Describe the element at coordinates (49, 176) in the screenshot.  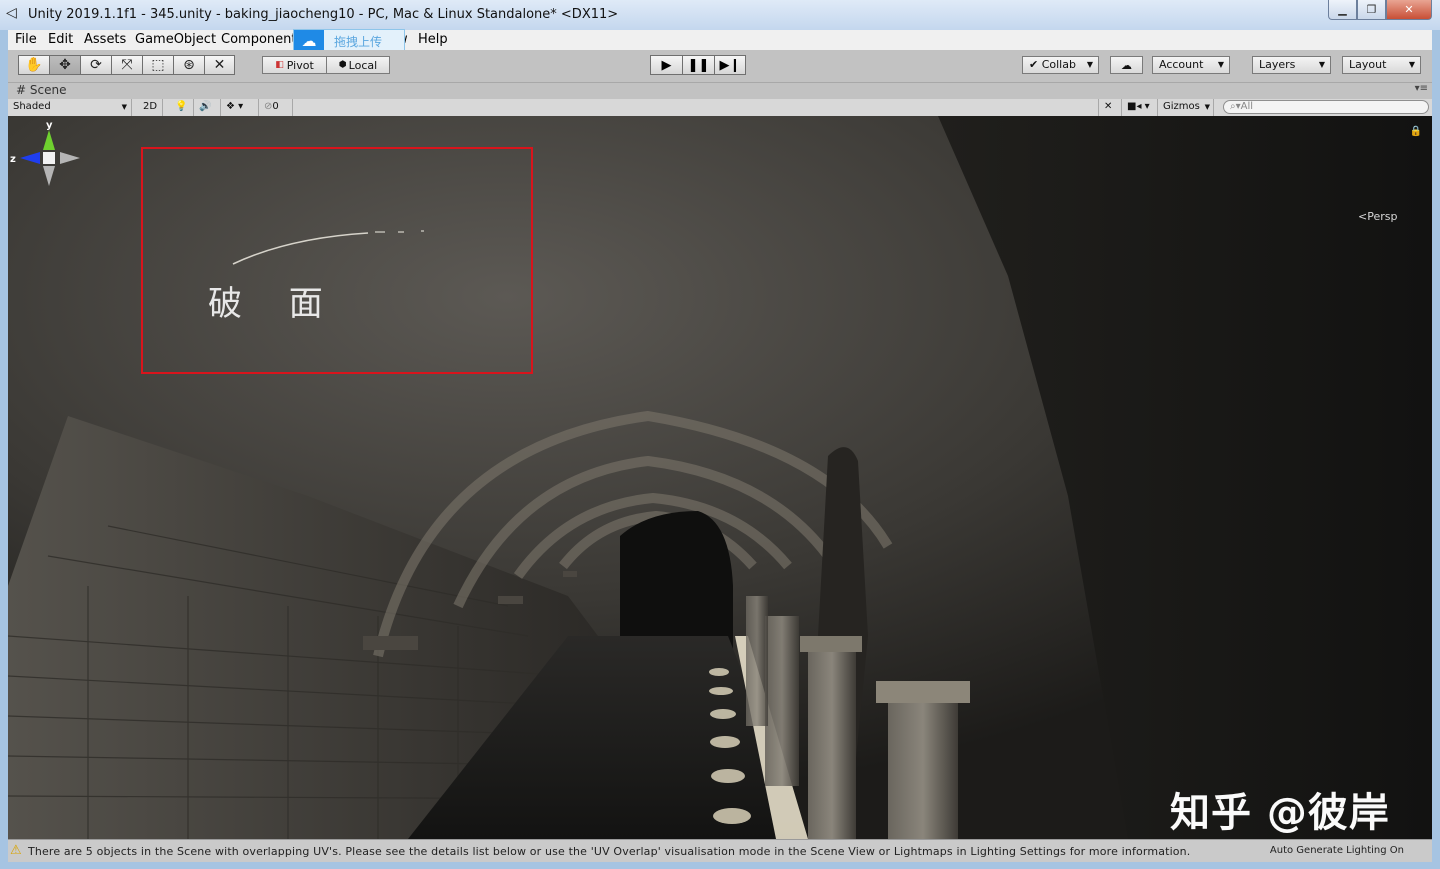
I see `gizmo-neg-y-axis` at that location.